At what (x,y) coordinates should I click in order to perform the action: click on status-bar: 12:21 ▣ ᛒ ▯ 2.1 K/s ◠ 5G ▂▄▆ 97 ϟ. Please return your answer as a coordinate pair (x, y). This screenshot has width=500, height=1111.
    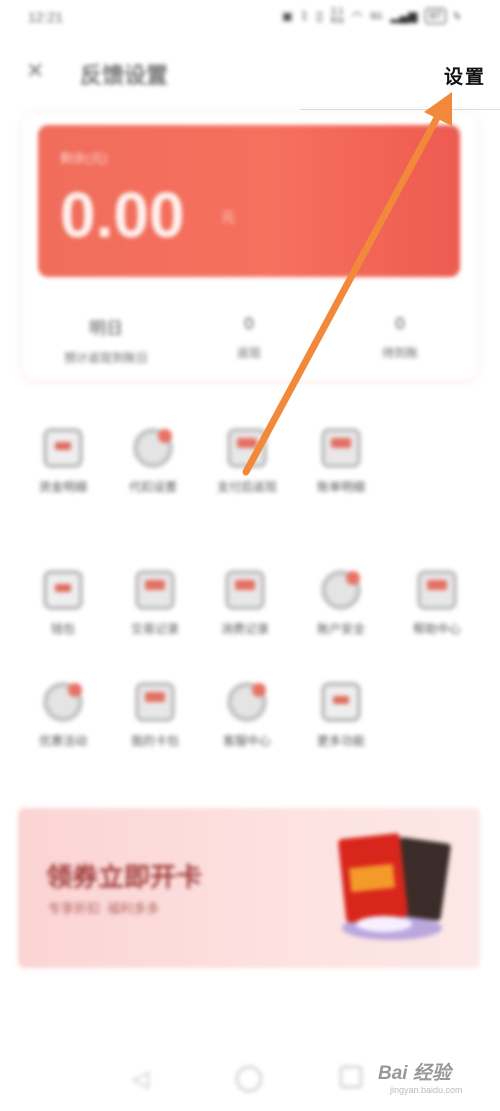
    Looking at the image, I should click on (250, 17).